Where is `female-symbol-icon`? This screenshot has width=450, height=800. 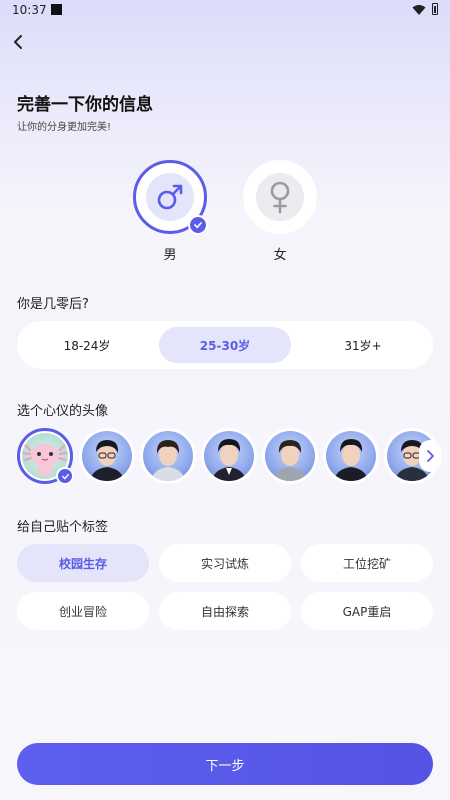
female-symbol-icon is located at coordinates (280, 197).